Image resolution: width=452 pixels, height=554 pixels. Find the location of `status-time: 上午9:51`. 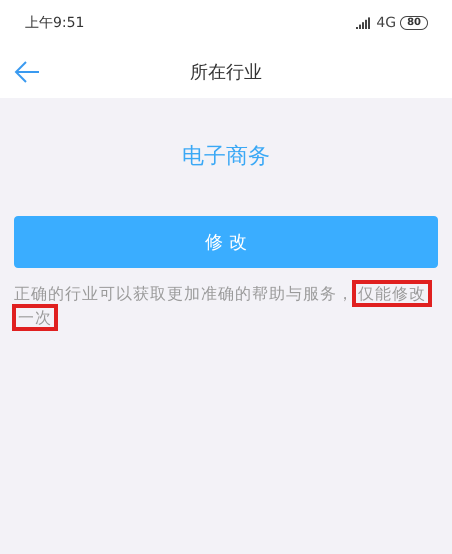

status-time: 上午9:51 is located at coordinates (54, 23).